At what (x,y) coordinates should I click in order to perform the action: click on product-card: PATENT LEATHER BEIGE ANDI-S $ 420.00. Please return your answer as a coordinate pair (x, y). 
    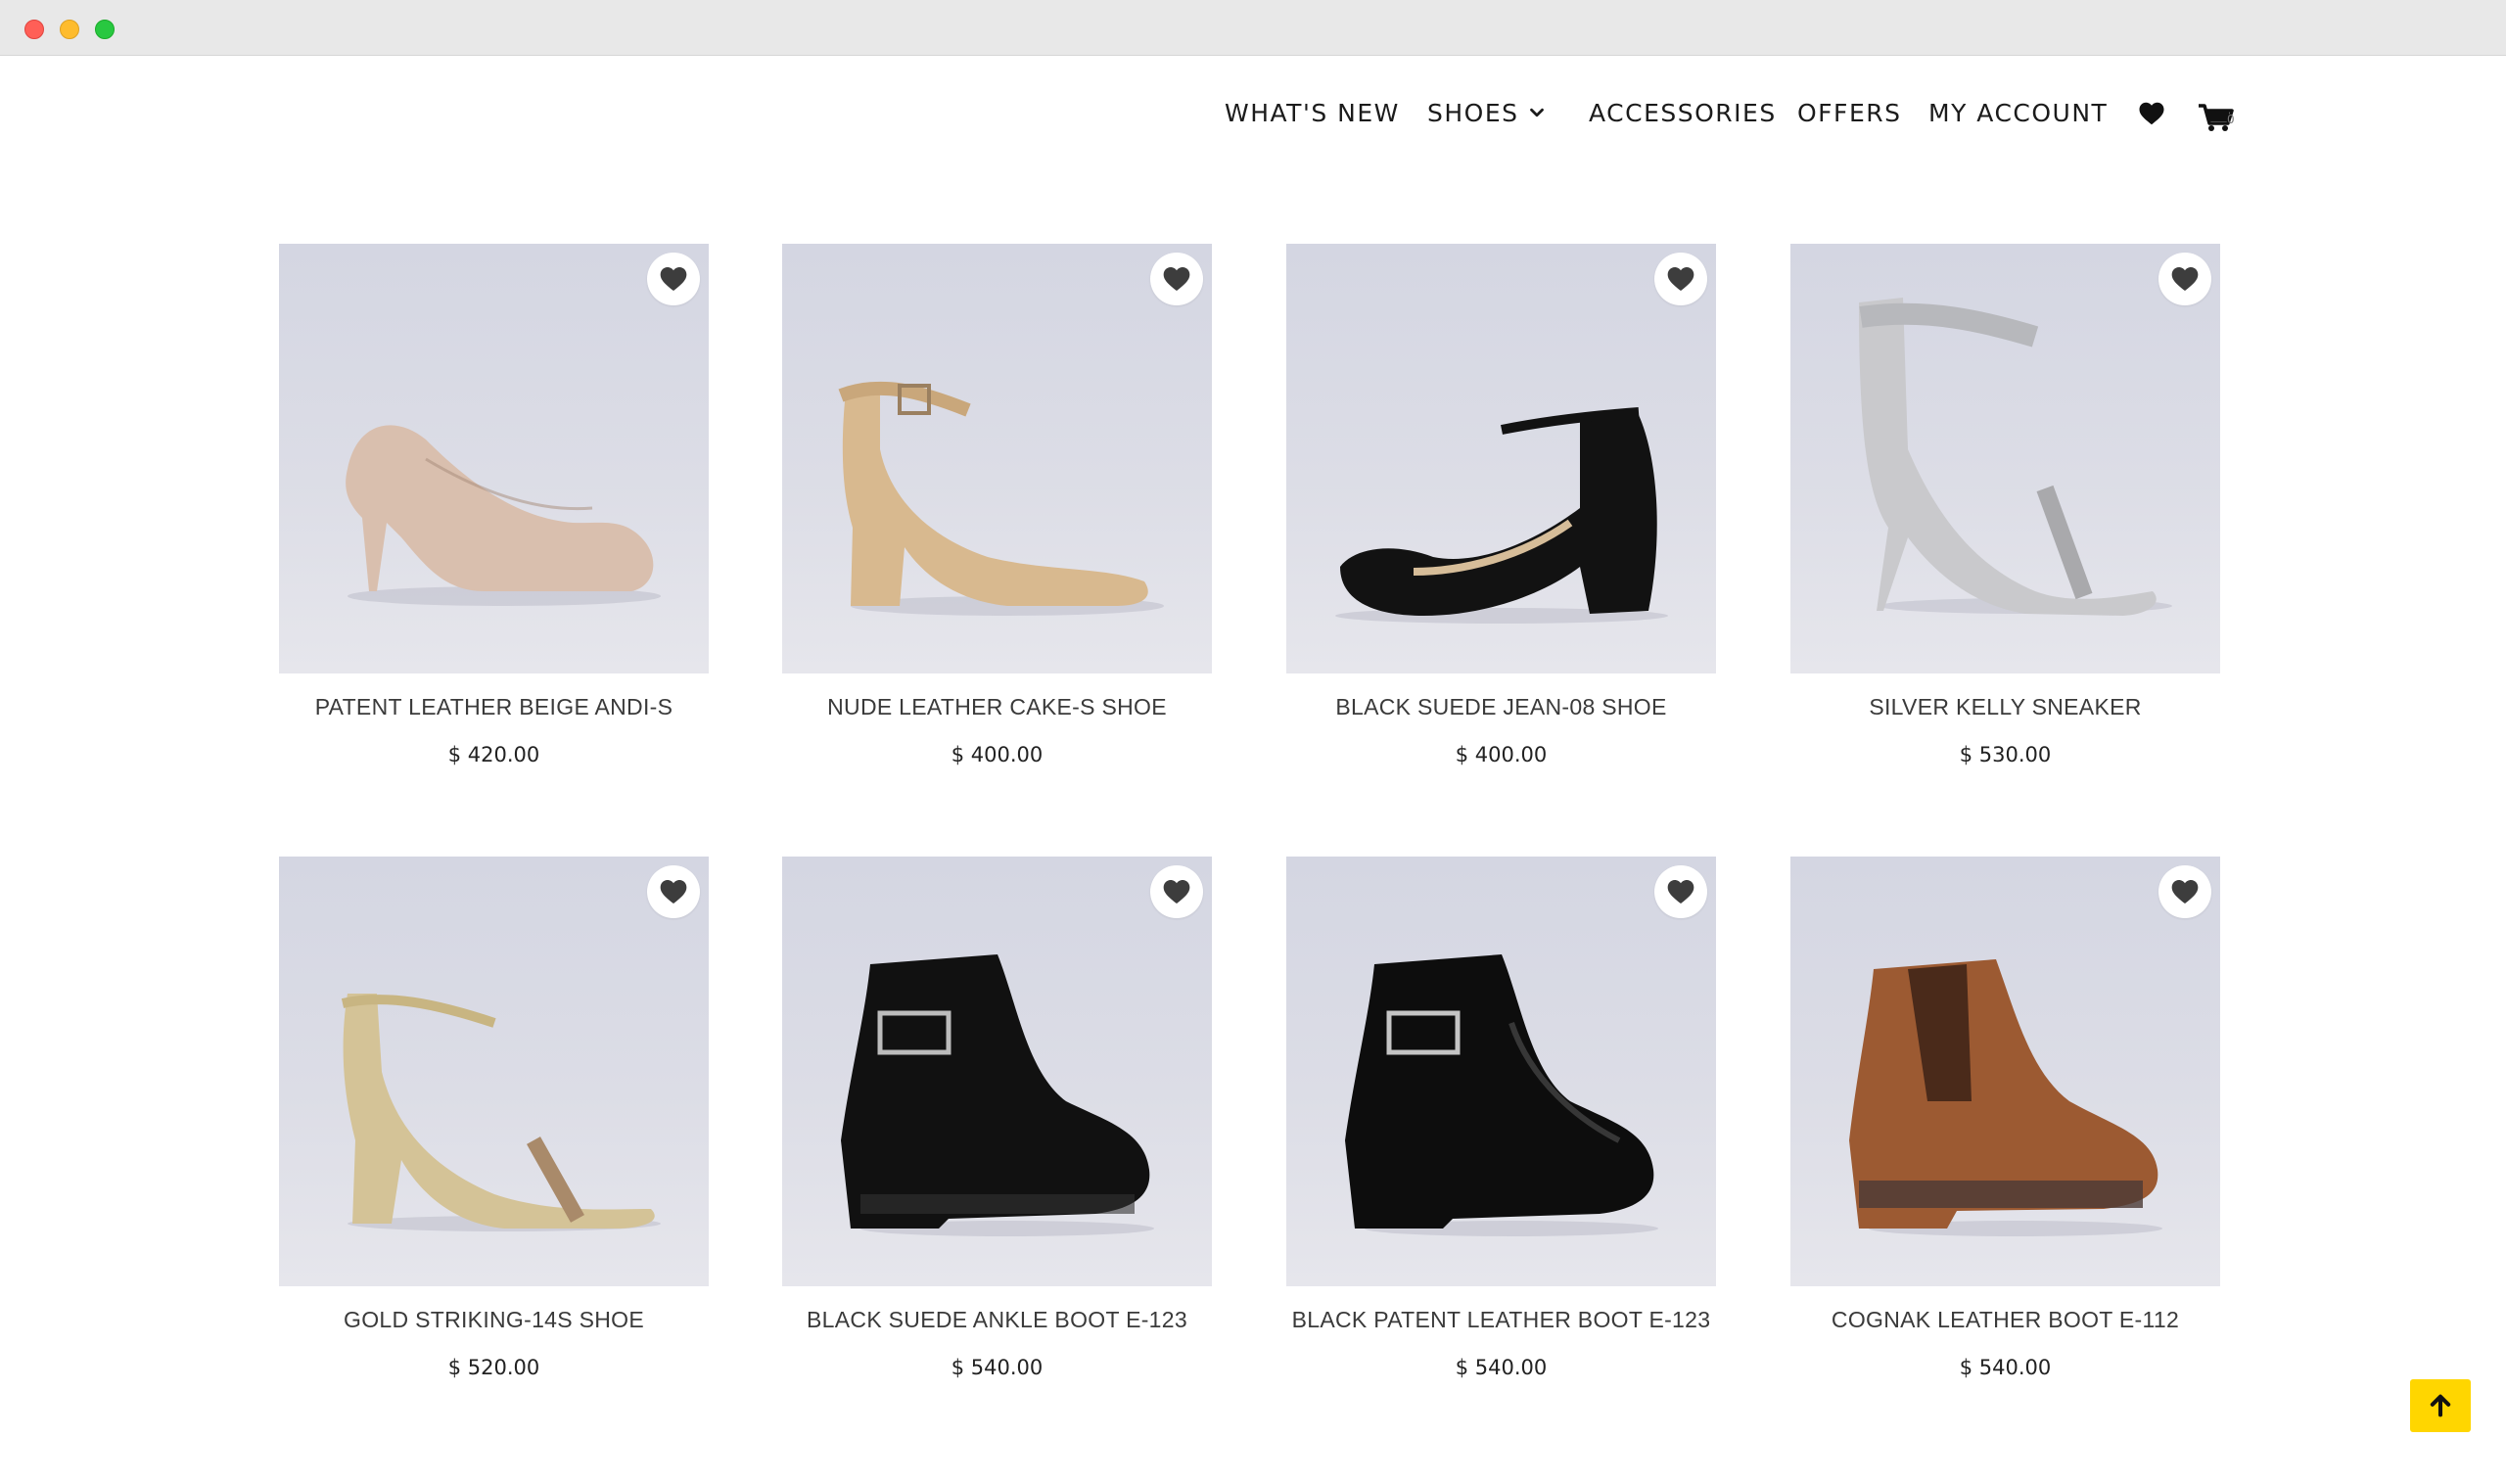
    Looking at the image, I should click on (494, 506).